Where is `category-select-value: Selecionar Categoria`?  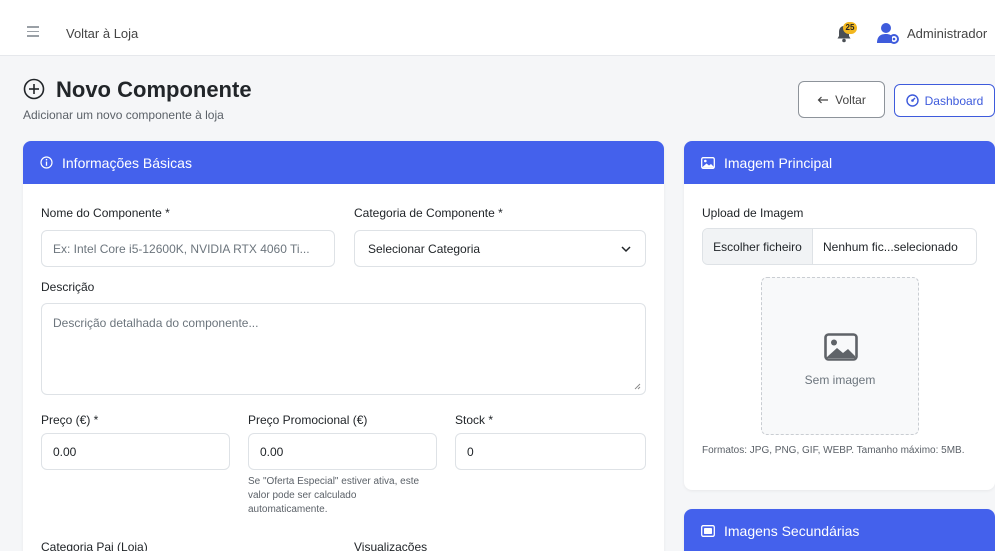
category-select-value: Selecionar Categoria is located at coordinates (424, 248).